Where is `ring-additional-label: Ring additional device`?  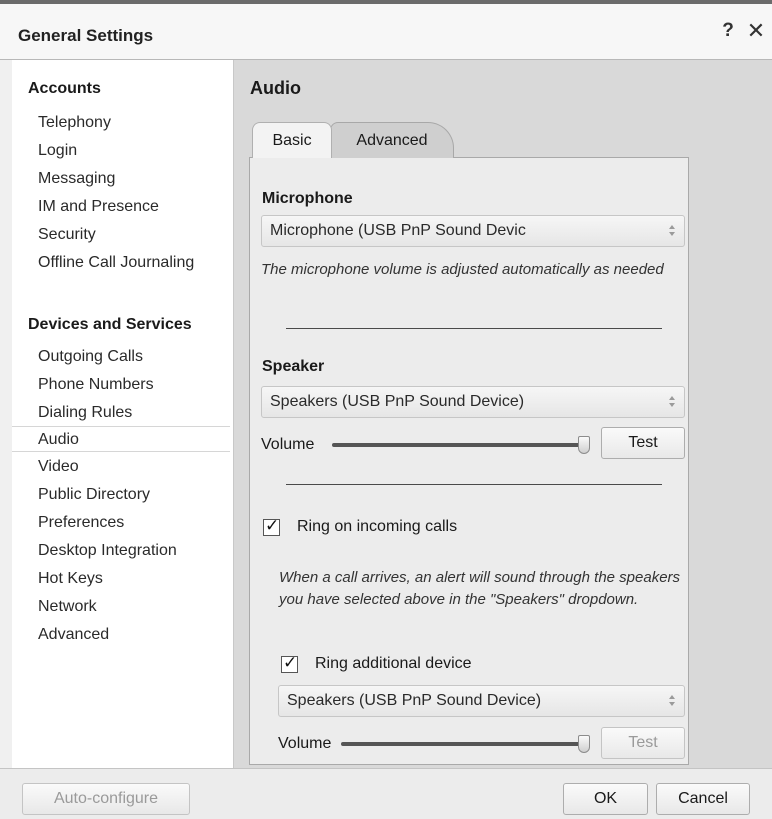
ring-additional-label: Ring additional device is located at coordinates (393, 663).